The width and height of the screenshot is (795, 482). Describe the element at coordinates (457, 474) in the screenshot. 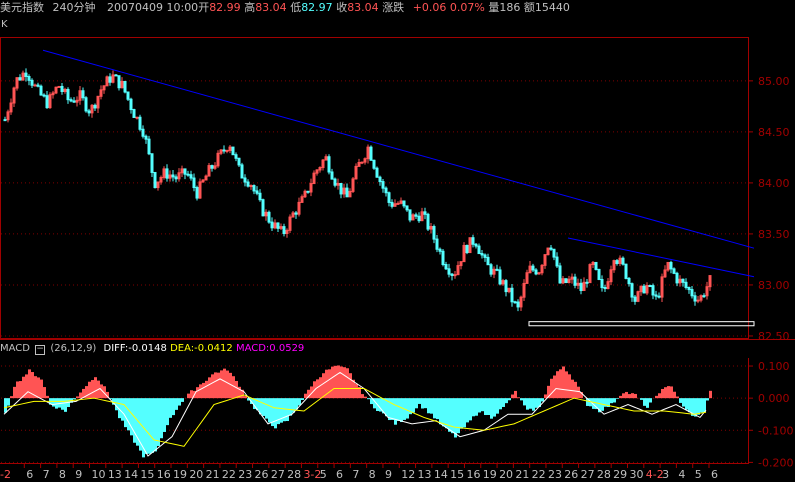

I see `x-tick-label: 15` at that location.